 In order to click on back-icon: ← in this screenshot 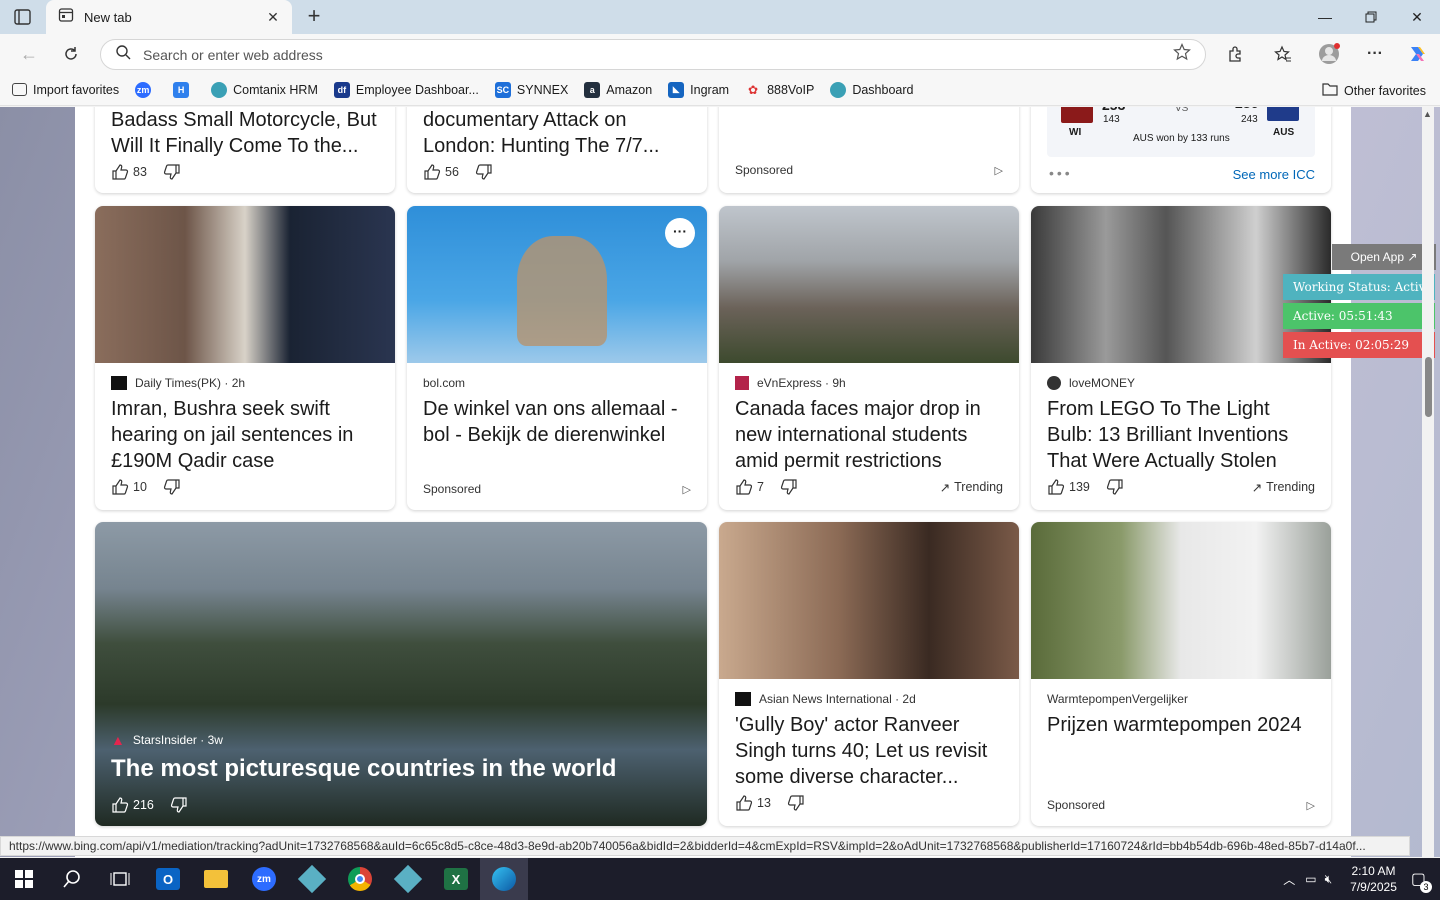, I will do `click(29, 54)`.